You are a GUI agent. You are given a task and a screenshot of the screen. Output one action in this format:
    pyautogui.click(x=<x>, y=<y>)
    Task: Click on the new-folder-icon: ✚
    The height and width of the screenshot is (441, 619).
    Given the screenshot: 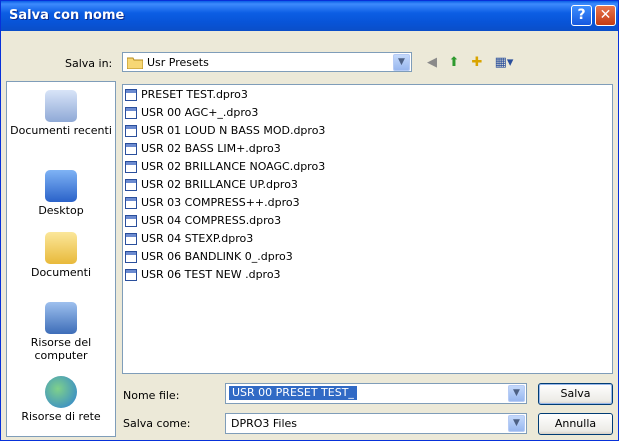 What is the action you would take?
    pyautogui.click(x=477, y=63)
    